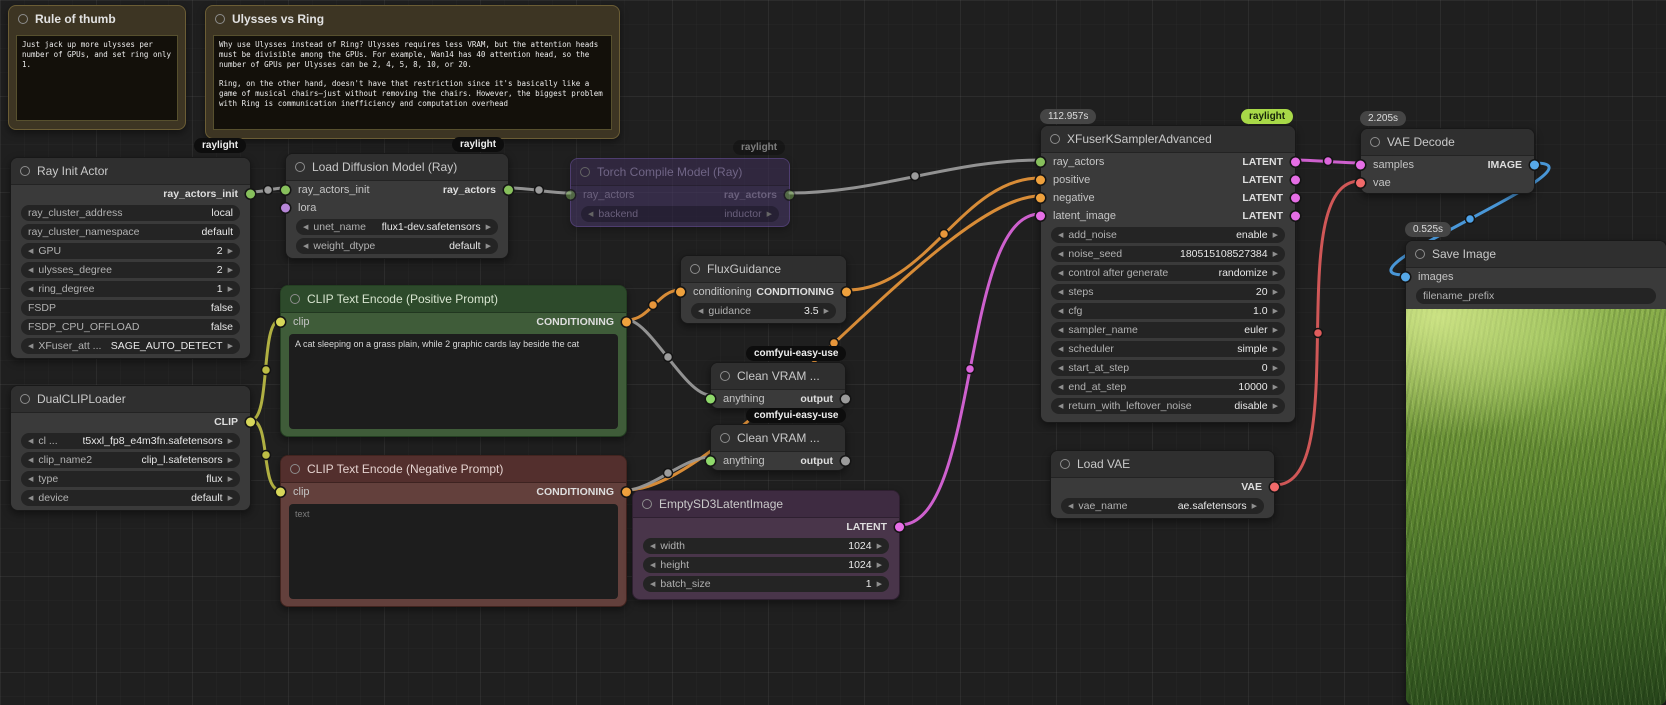  What do you see at coordinates (1040, 180) in the screenshot?
I see `input-port-positive` at bounding box center [1040, 180].